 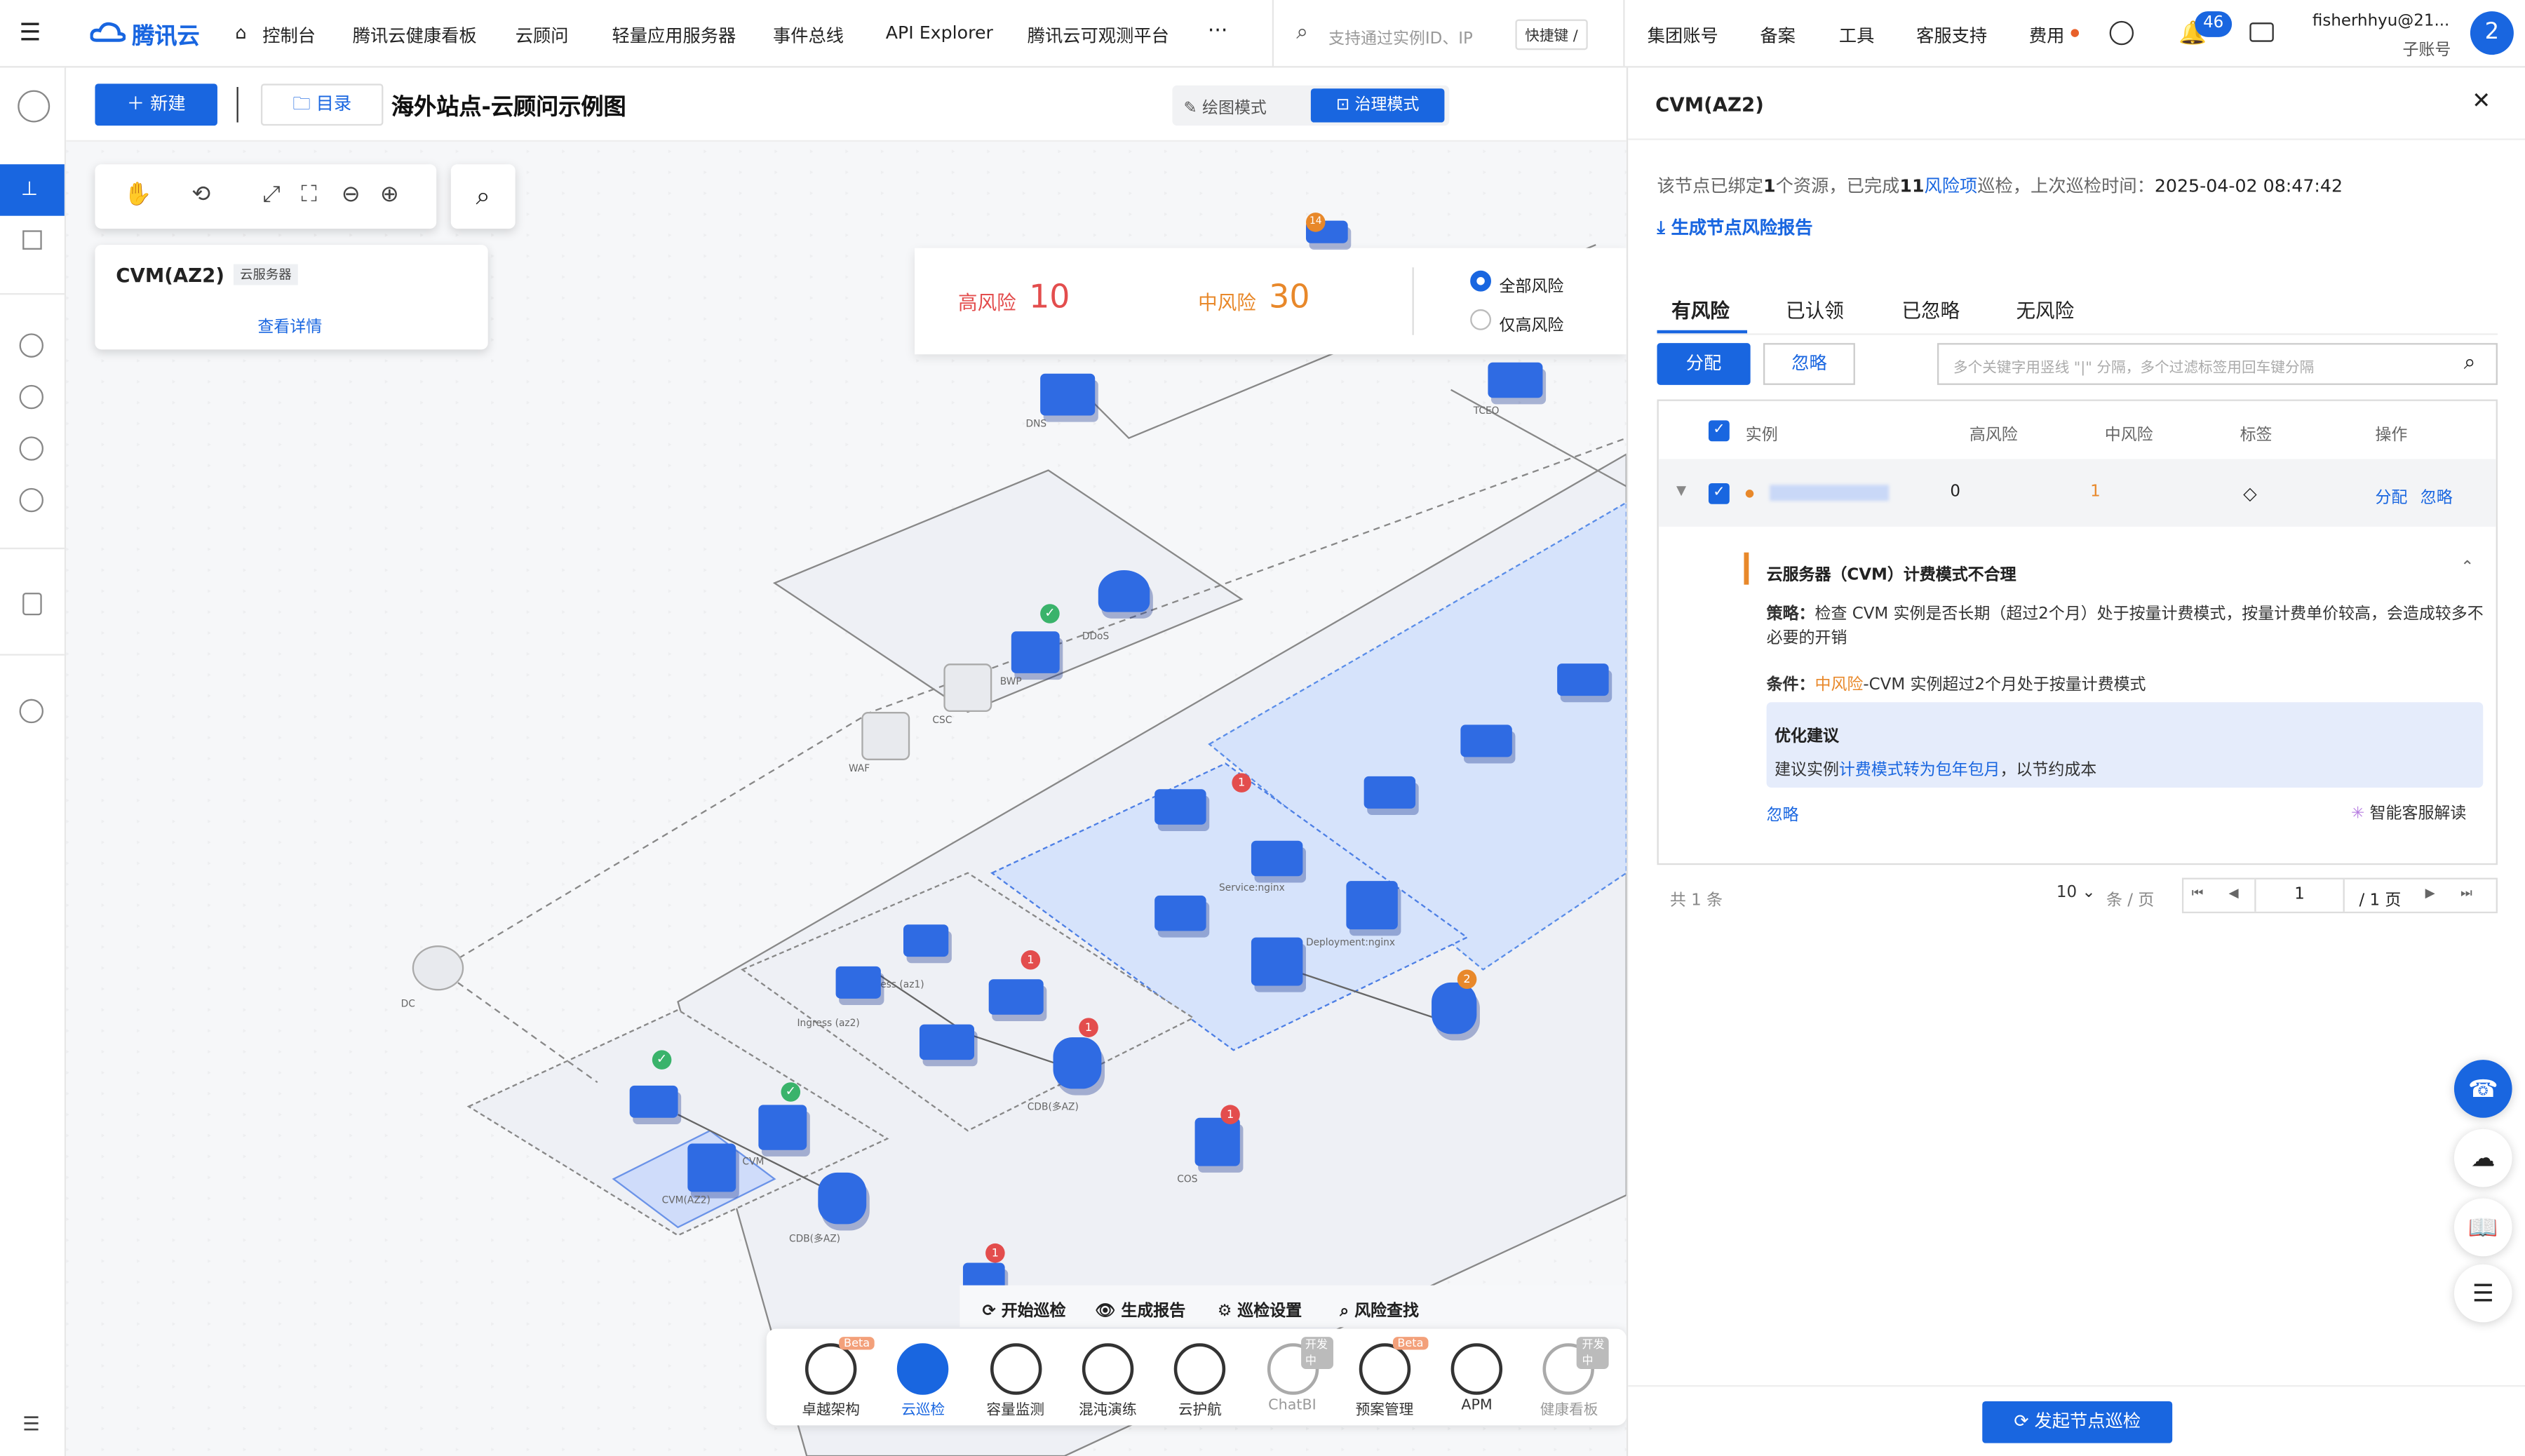 I want to click on summary-risk-link: 风险项, so click(x=1951, y=185).